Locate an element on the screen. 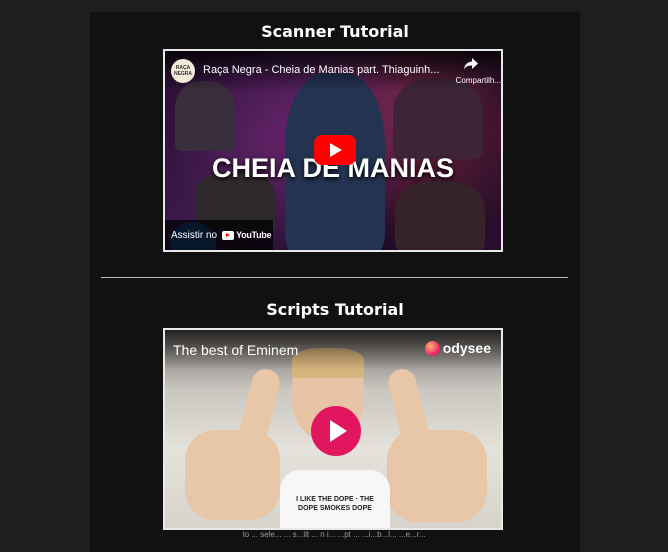  share-icon is located at coordinates (471, 64).